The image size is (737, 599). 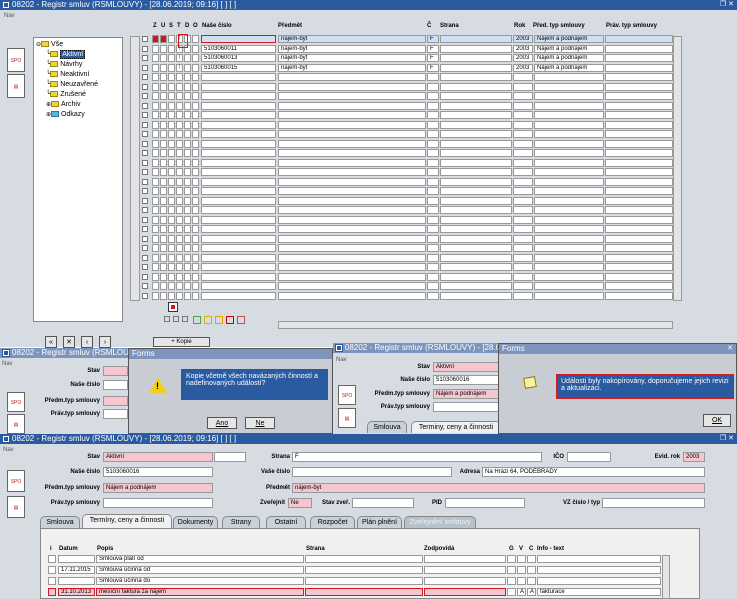 What do you see at coordinates (127, 521) in the screenshot?
I see `tab-terminy: Termíny, ceny a činnosti` at bounding box center [127, 521].